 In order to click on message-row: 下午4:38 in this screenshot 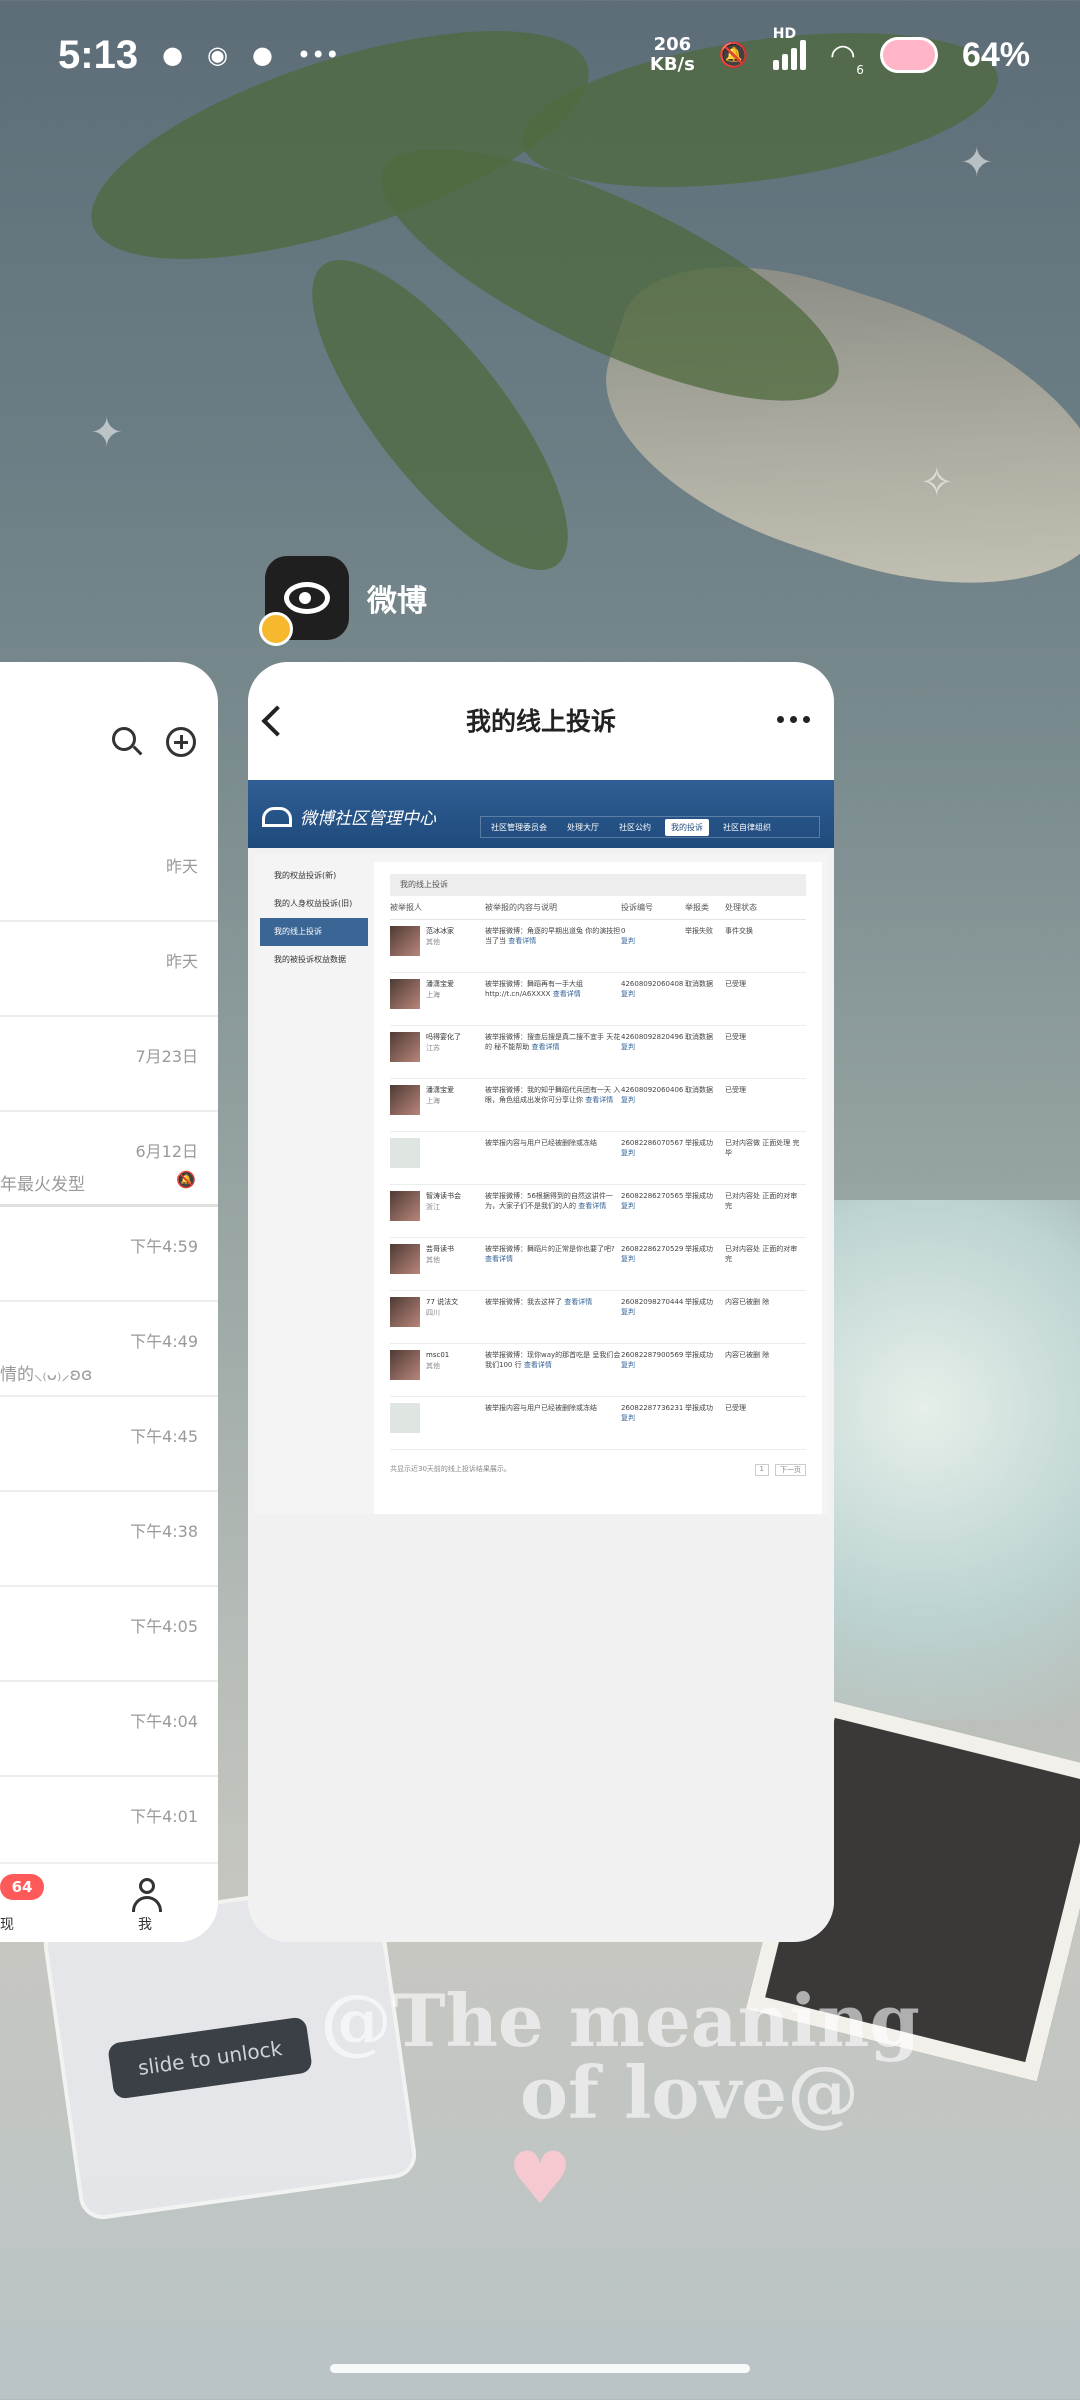, I will do `click(109, 1539)`.